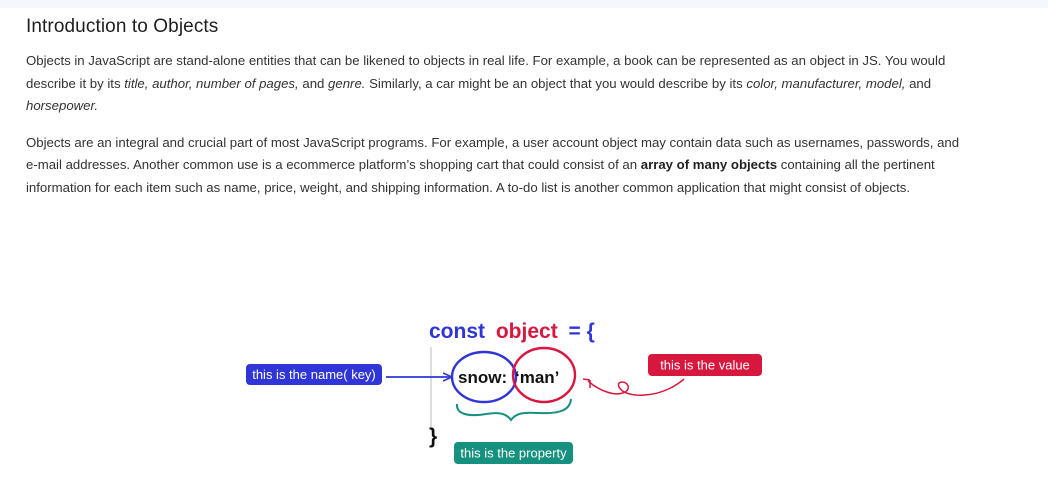 This screenshot has height=480, width=1048. Describe the element at coordinates (524, 4) in the screenshot. I see `top-bar` at that location.